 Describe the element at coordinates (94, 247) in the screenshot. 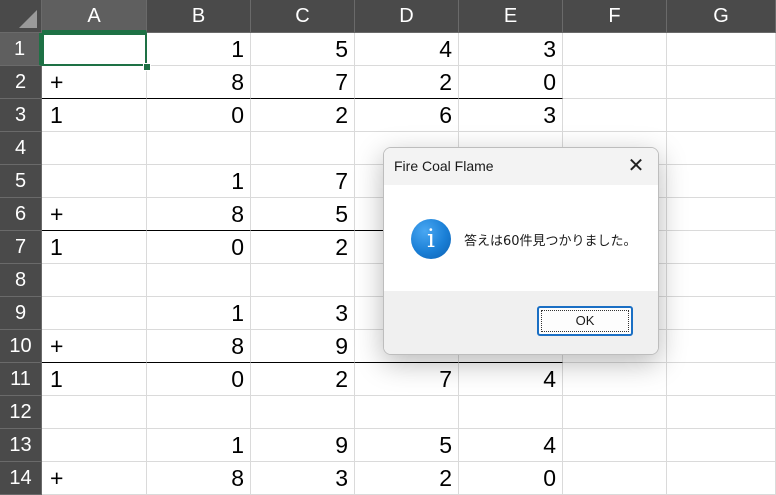

I see `cell-a7: 1` at that location.